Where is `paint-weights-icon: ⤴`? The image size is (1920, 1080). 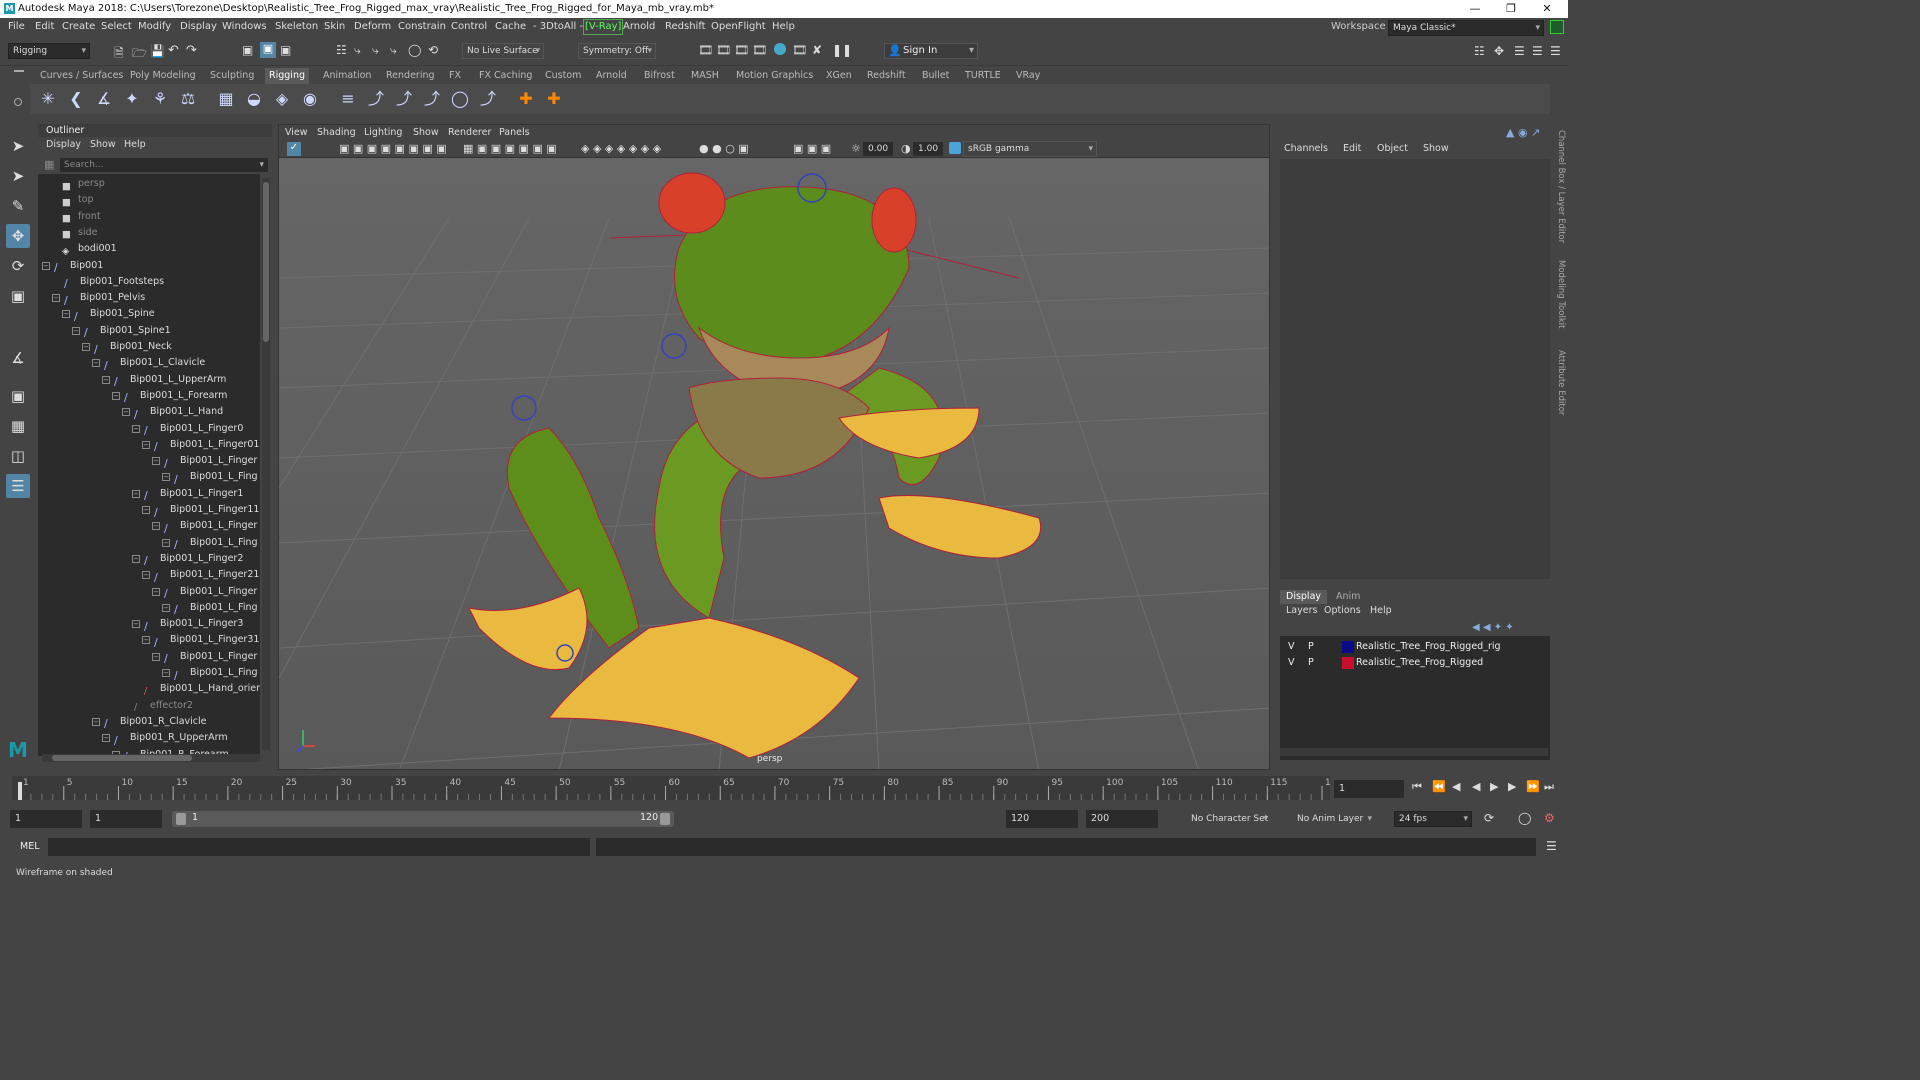 paint-weights-icon: ⤴ is located at coordinates (488, 99).